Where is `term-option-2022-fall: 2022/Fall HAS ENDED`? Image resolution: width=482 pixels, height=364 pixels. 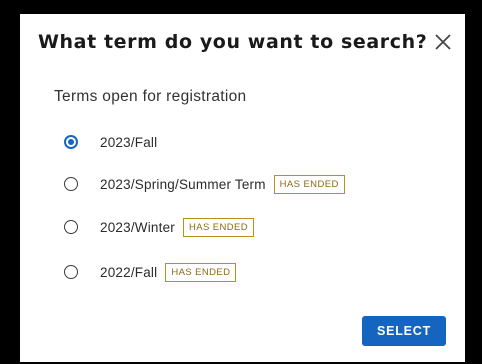
term-option-2022-fall: 2022/Fall HAS ENDED is located at coordinates (150, 272).